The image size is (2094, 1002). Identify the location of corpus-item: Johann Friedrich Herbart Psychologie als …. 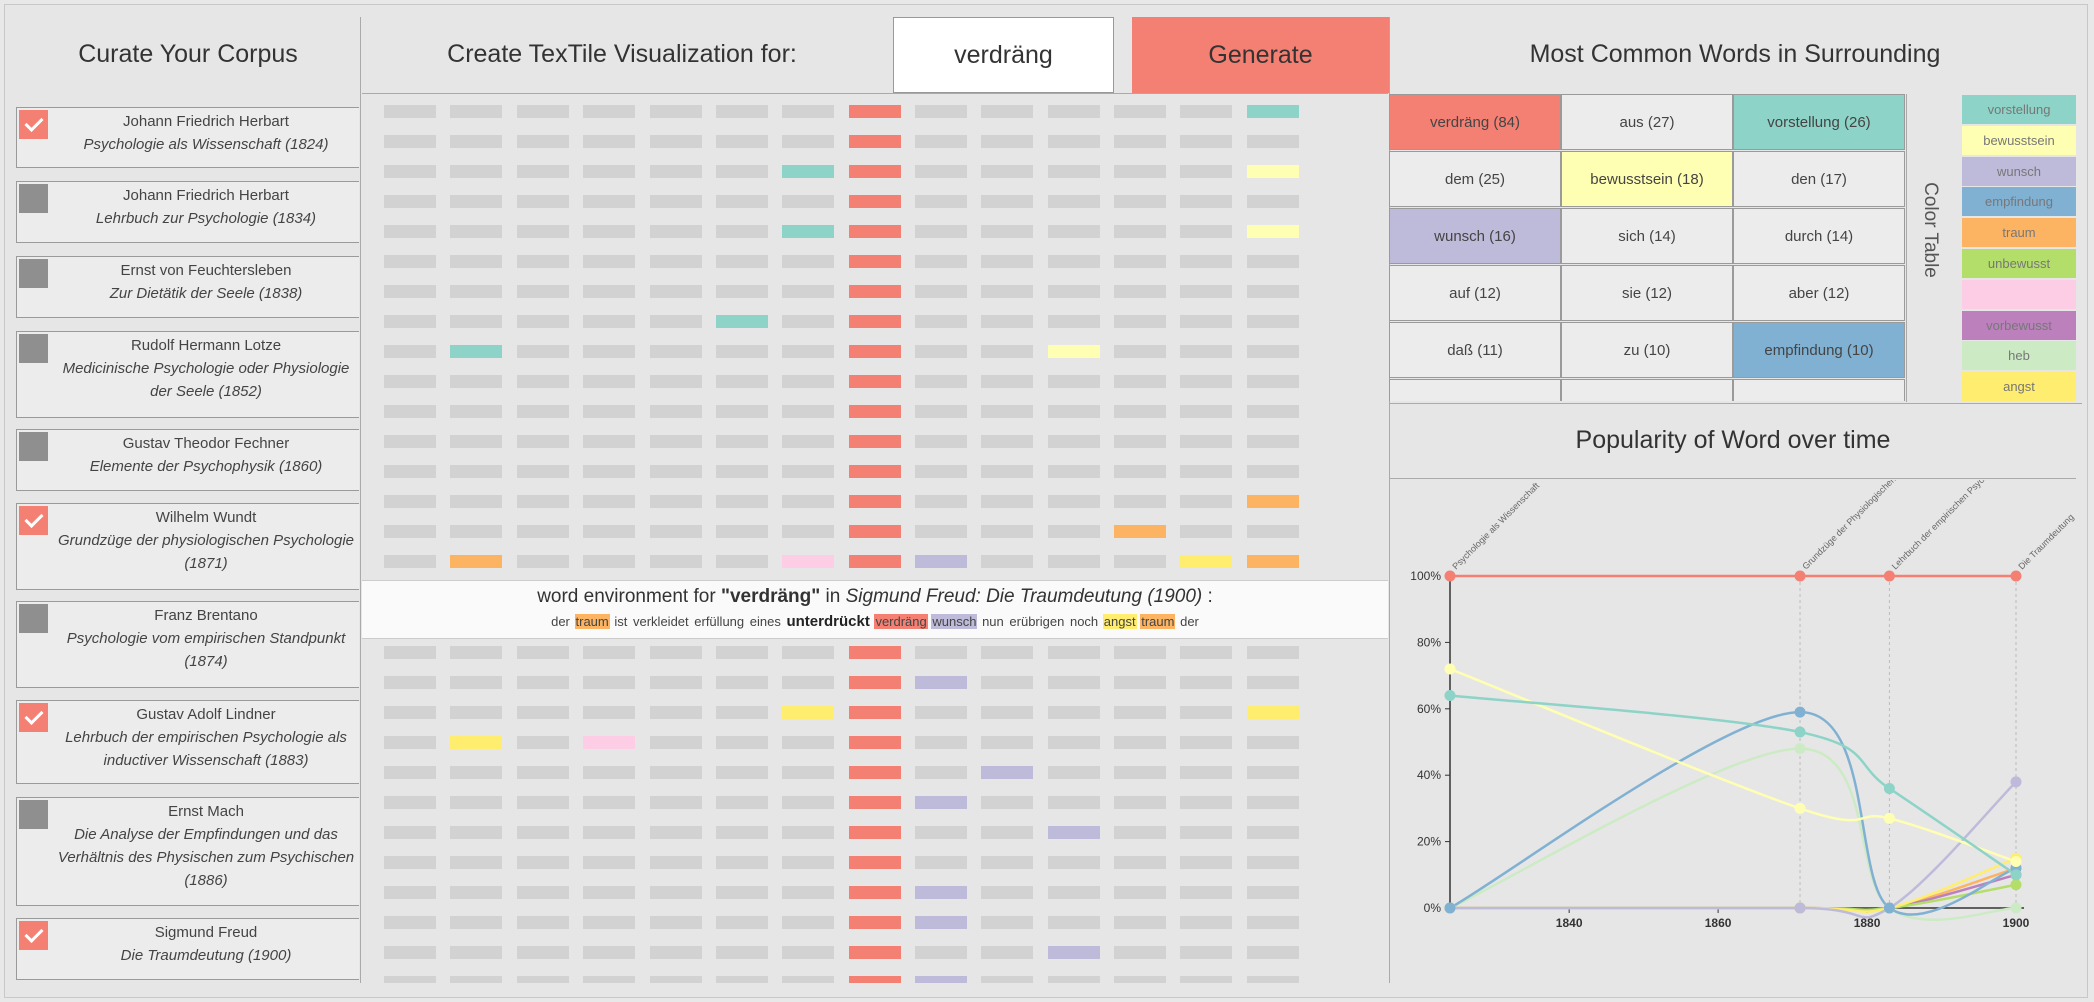
(187, 137).